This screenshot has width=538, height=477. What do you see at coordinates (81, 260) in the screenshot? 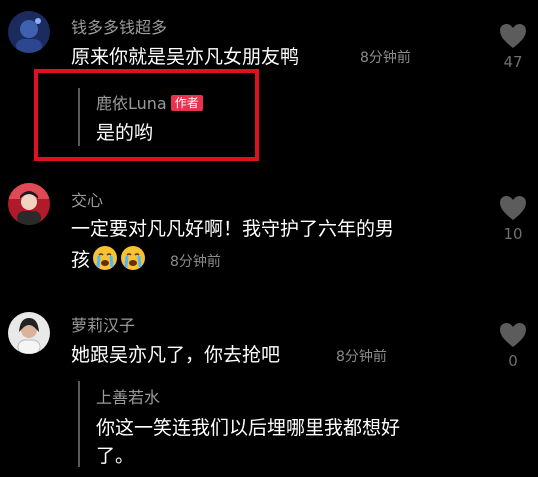
I see `comment-text-line2-text: 孩` at bounding box center [81, 260].